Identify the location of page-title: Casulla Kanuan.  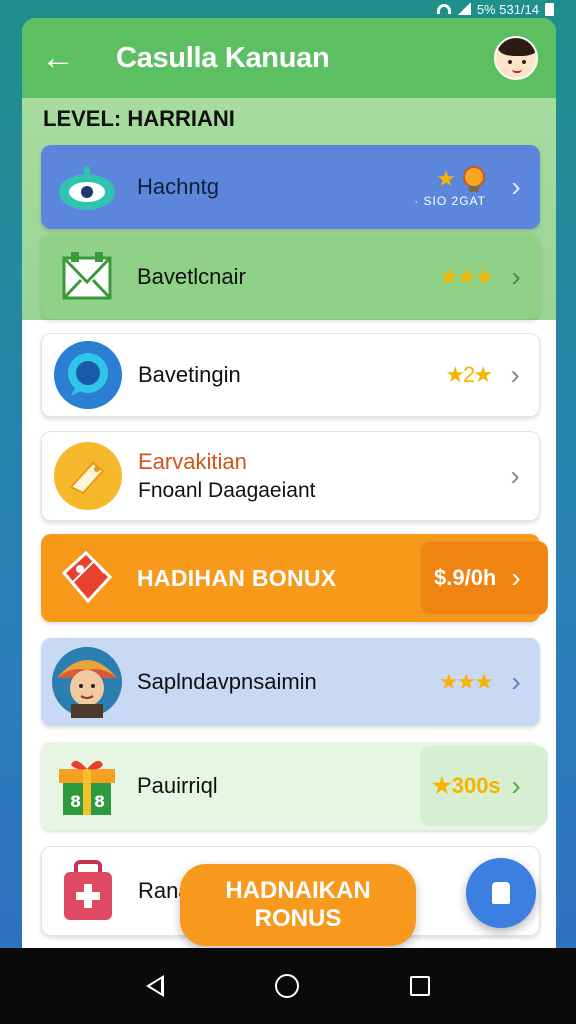
(223, 57).